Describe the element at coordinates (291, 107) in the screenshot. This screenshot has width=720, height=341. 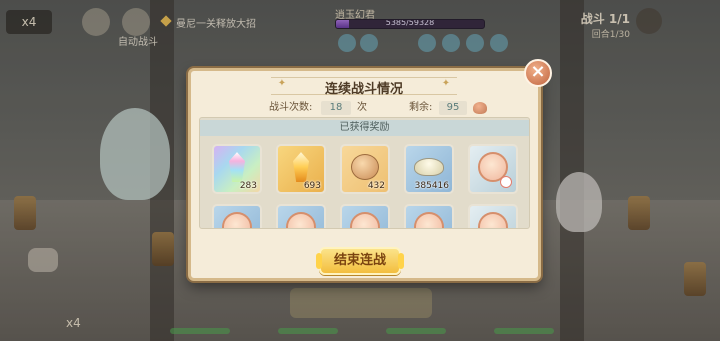
I see `battle-count-label: 战斗次数:` at that location.